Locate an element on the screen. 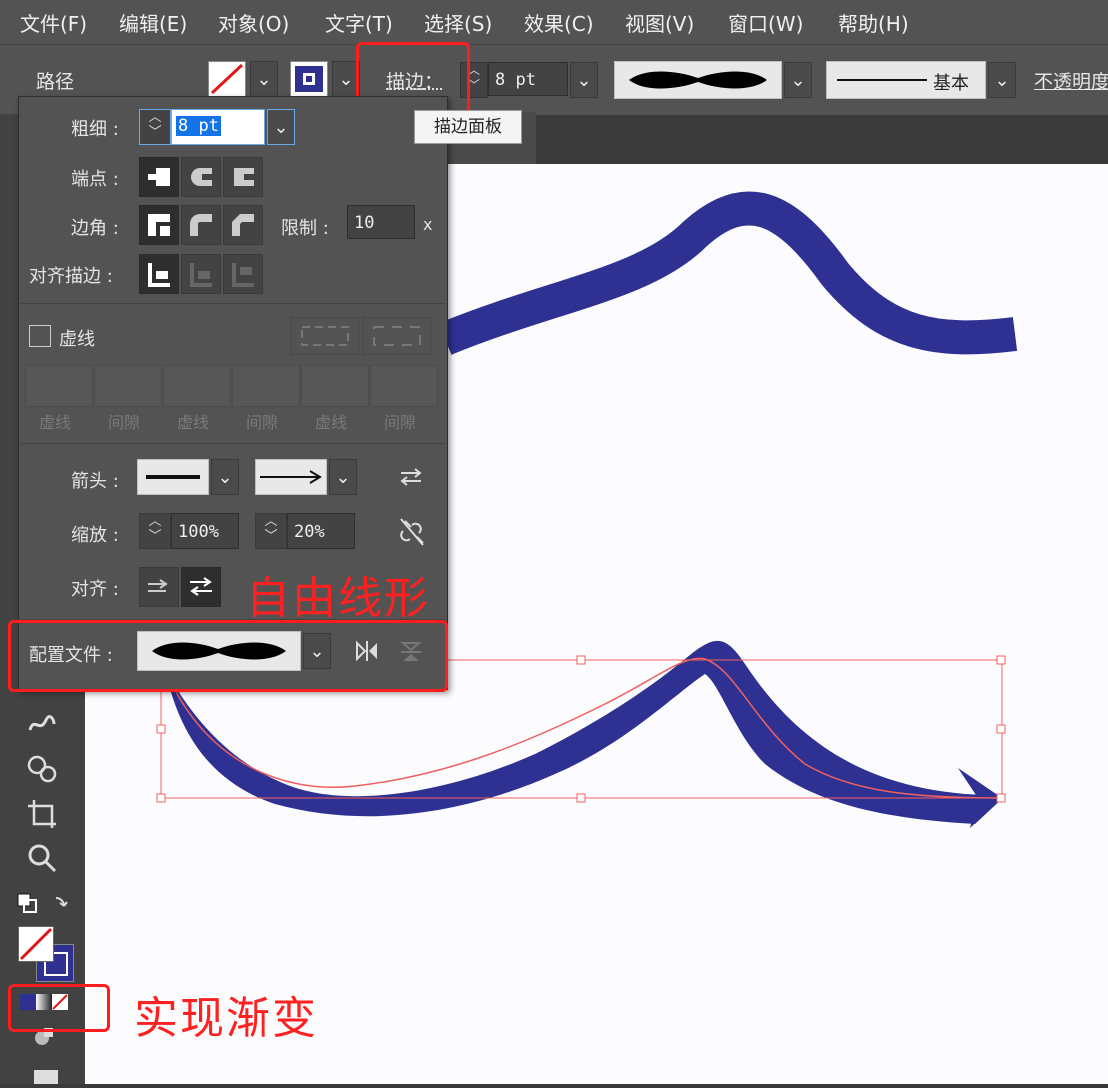 This screenshot has height=1088, width=1108. dash-align-button is located at coordinates (397, 336).